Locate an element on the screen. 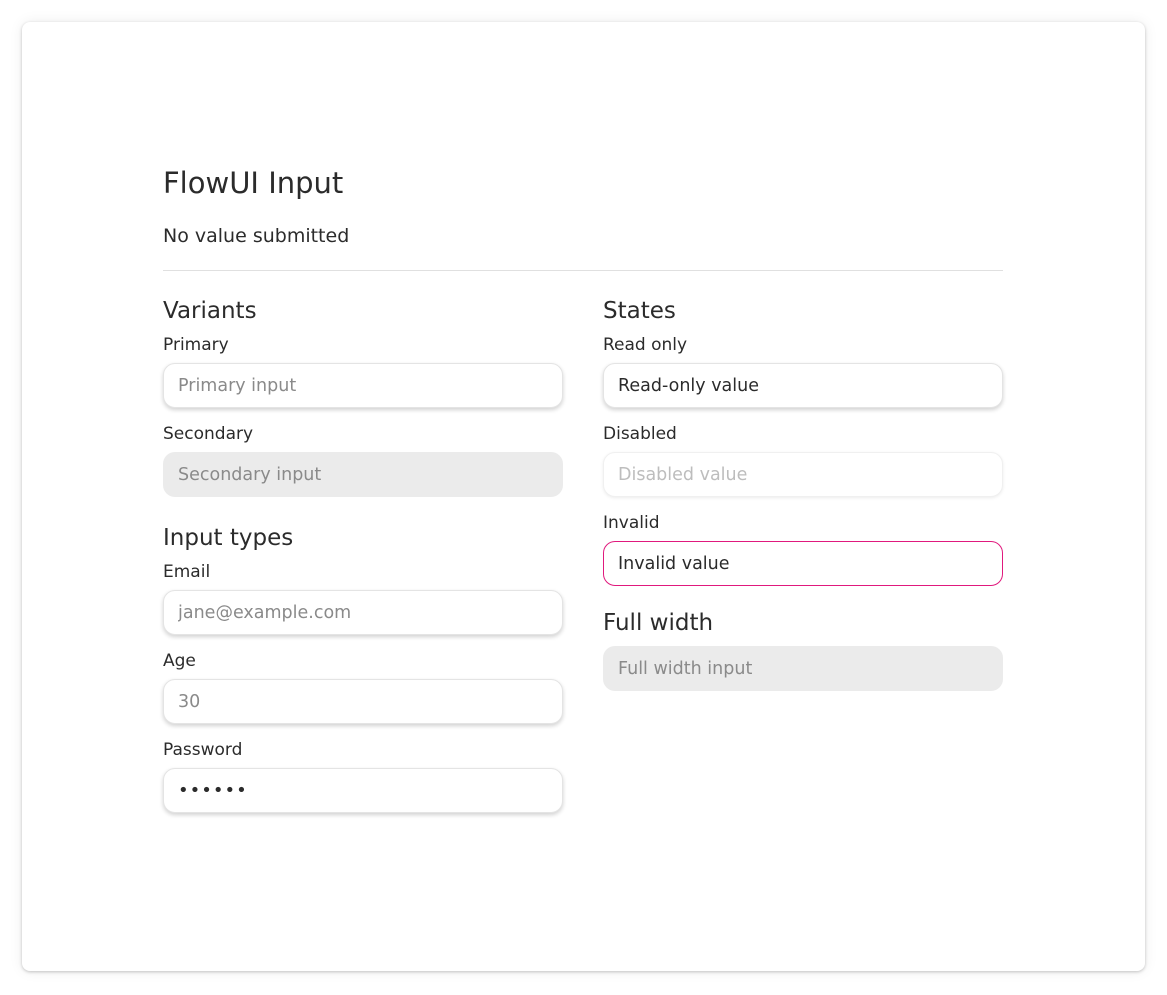  invalid-field: Invalid is located at coordinates (803, 549).